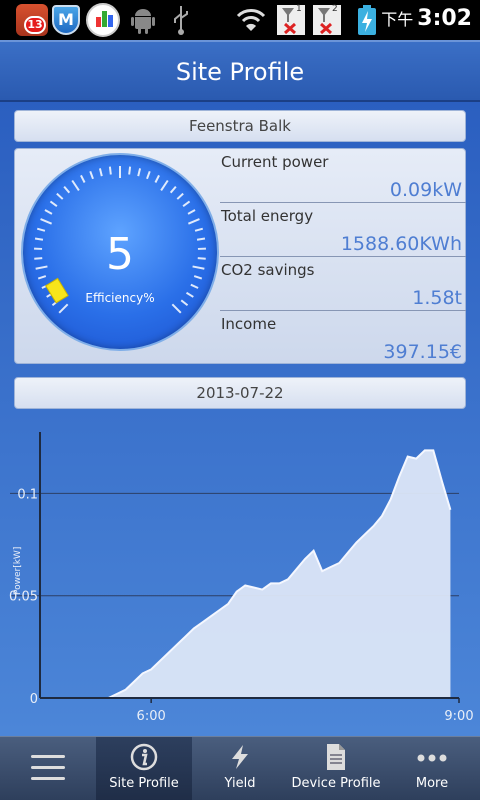  Describe the element at coordinates (151, 716) in the screenshot. I see `x-tick-label: 6:00` at that location.